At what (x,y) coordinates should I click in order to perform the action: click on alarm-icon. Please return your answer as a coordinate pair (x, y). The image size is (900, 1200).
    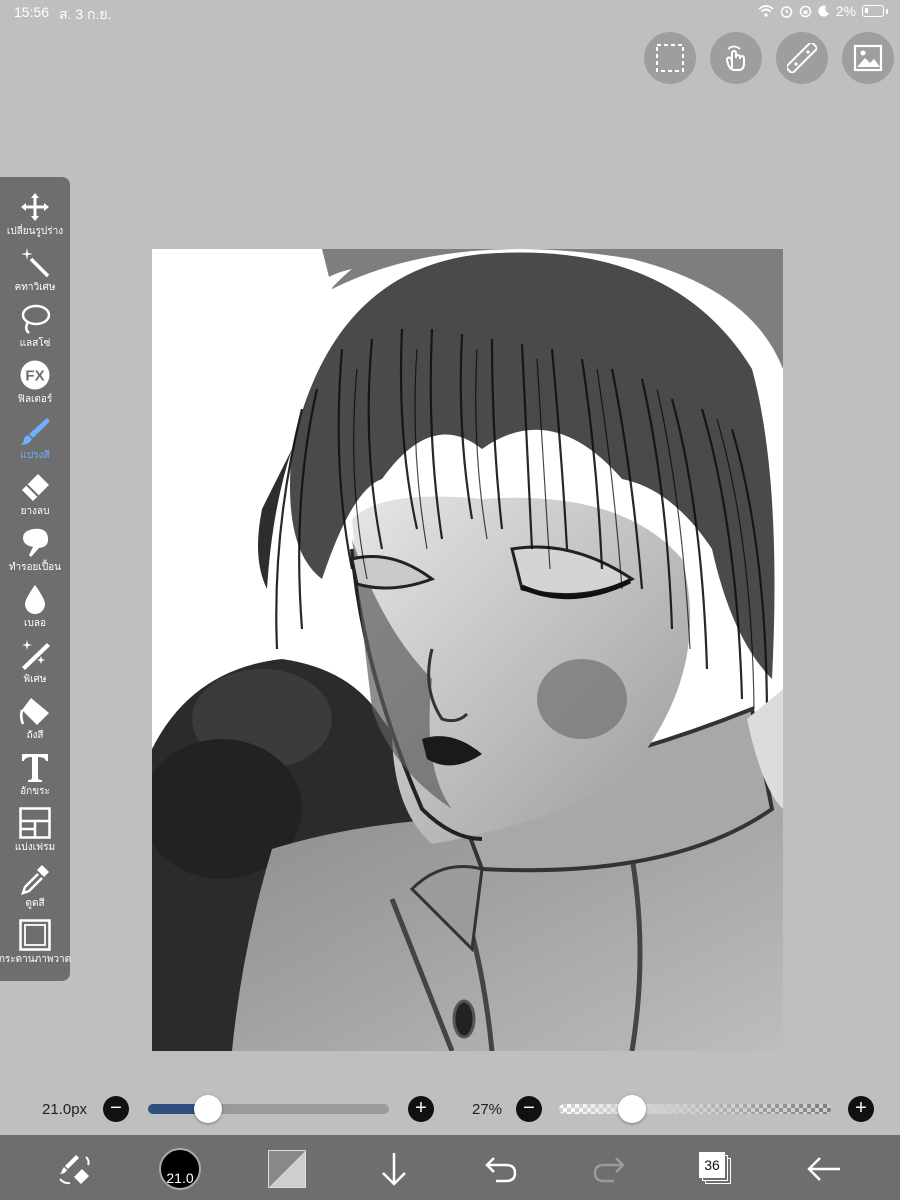
    Looking at the image, I should click on (786, 11).